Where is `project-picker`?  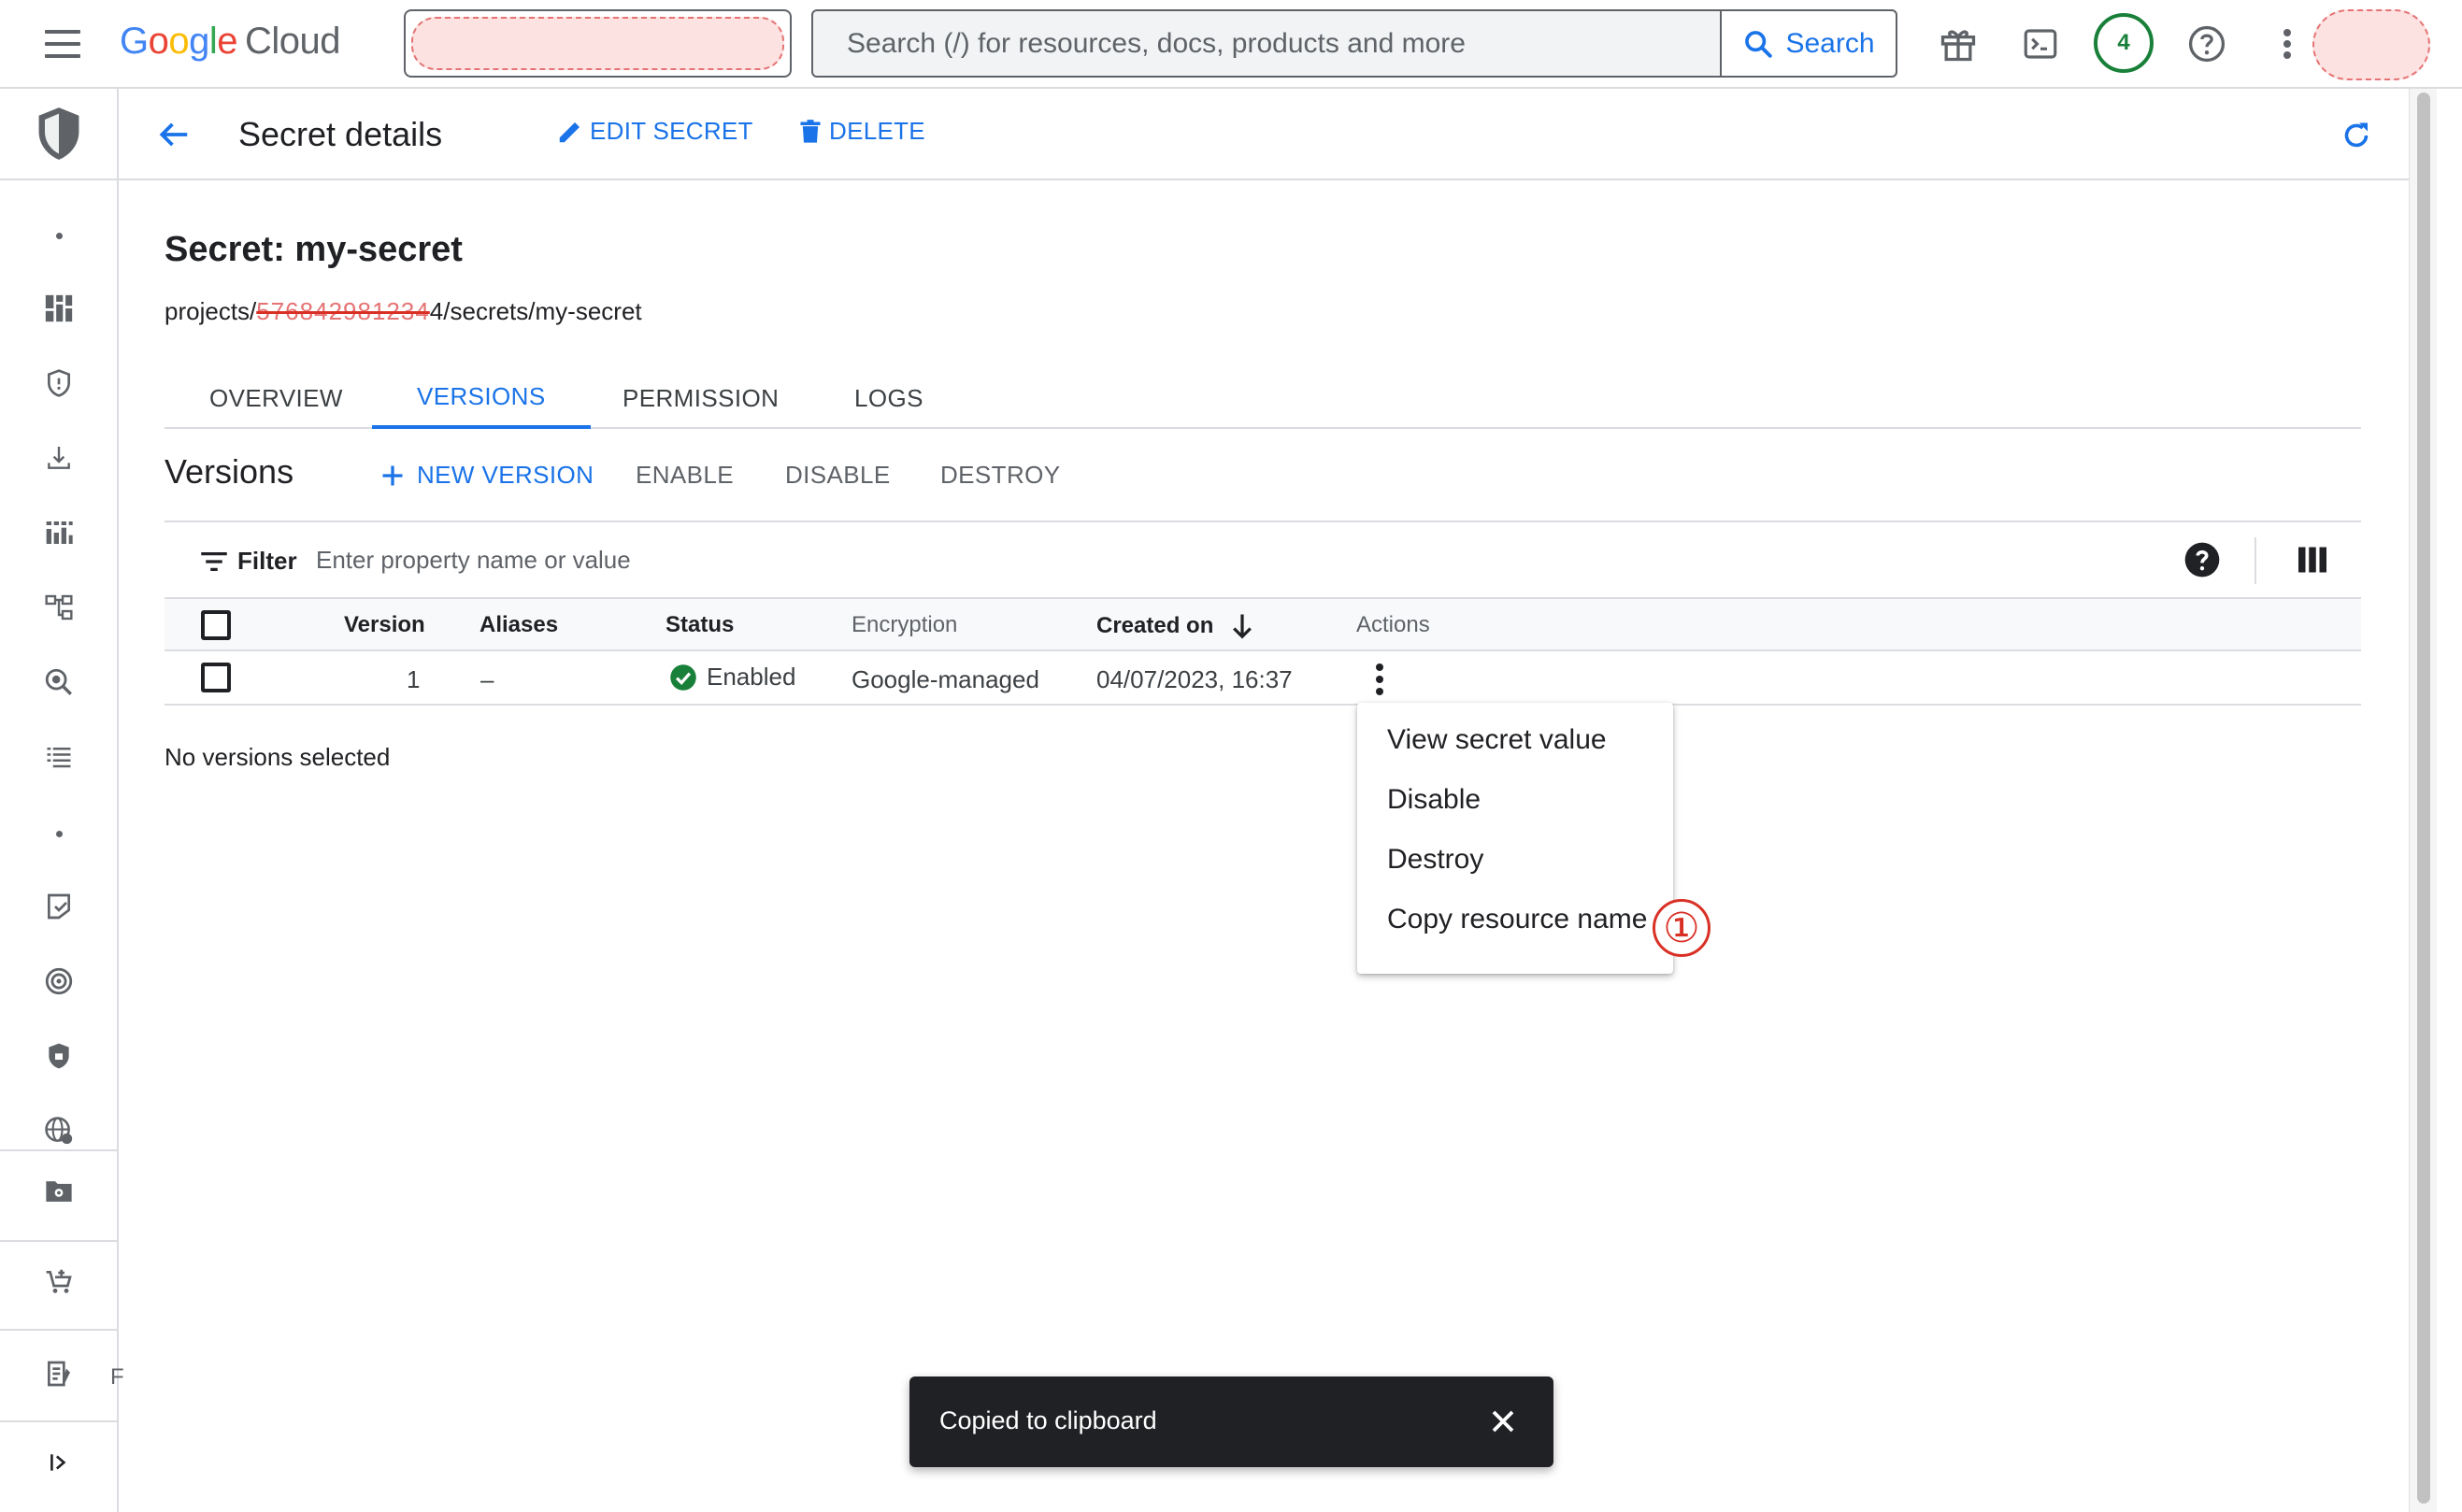 project-picker is located at coordinates (598, 43).